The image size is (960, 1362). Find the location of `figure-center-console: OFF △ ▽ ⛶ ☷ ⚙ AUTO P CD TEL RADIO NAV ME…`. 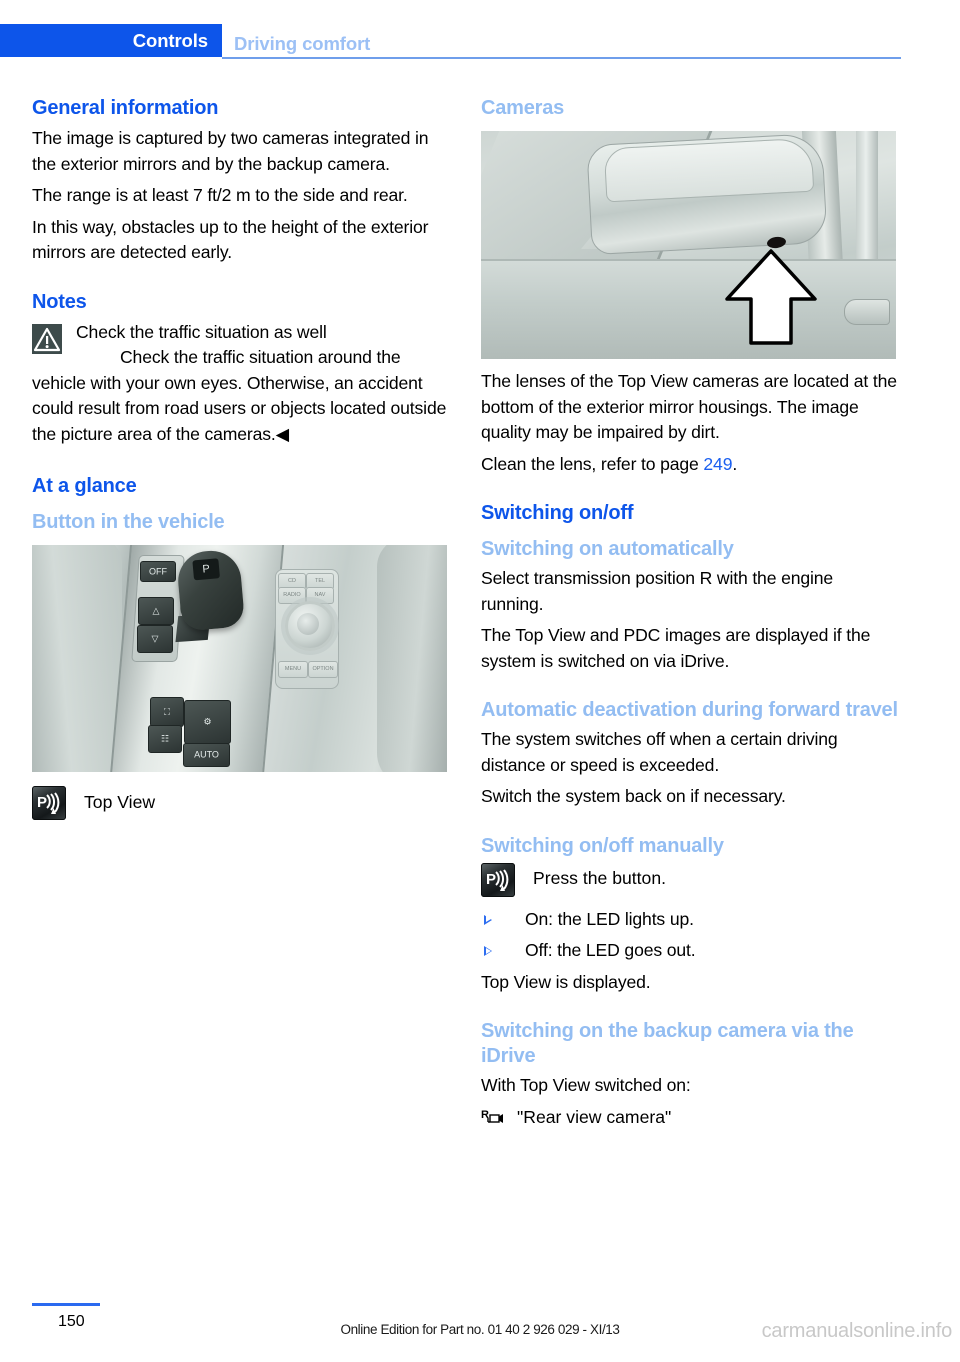

figure-center-console: OFF △ ▽ ⛶ ☷ ⚙ AUTO P CD TEL RADIO NAV ME… is located at coordinates (239, 658).